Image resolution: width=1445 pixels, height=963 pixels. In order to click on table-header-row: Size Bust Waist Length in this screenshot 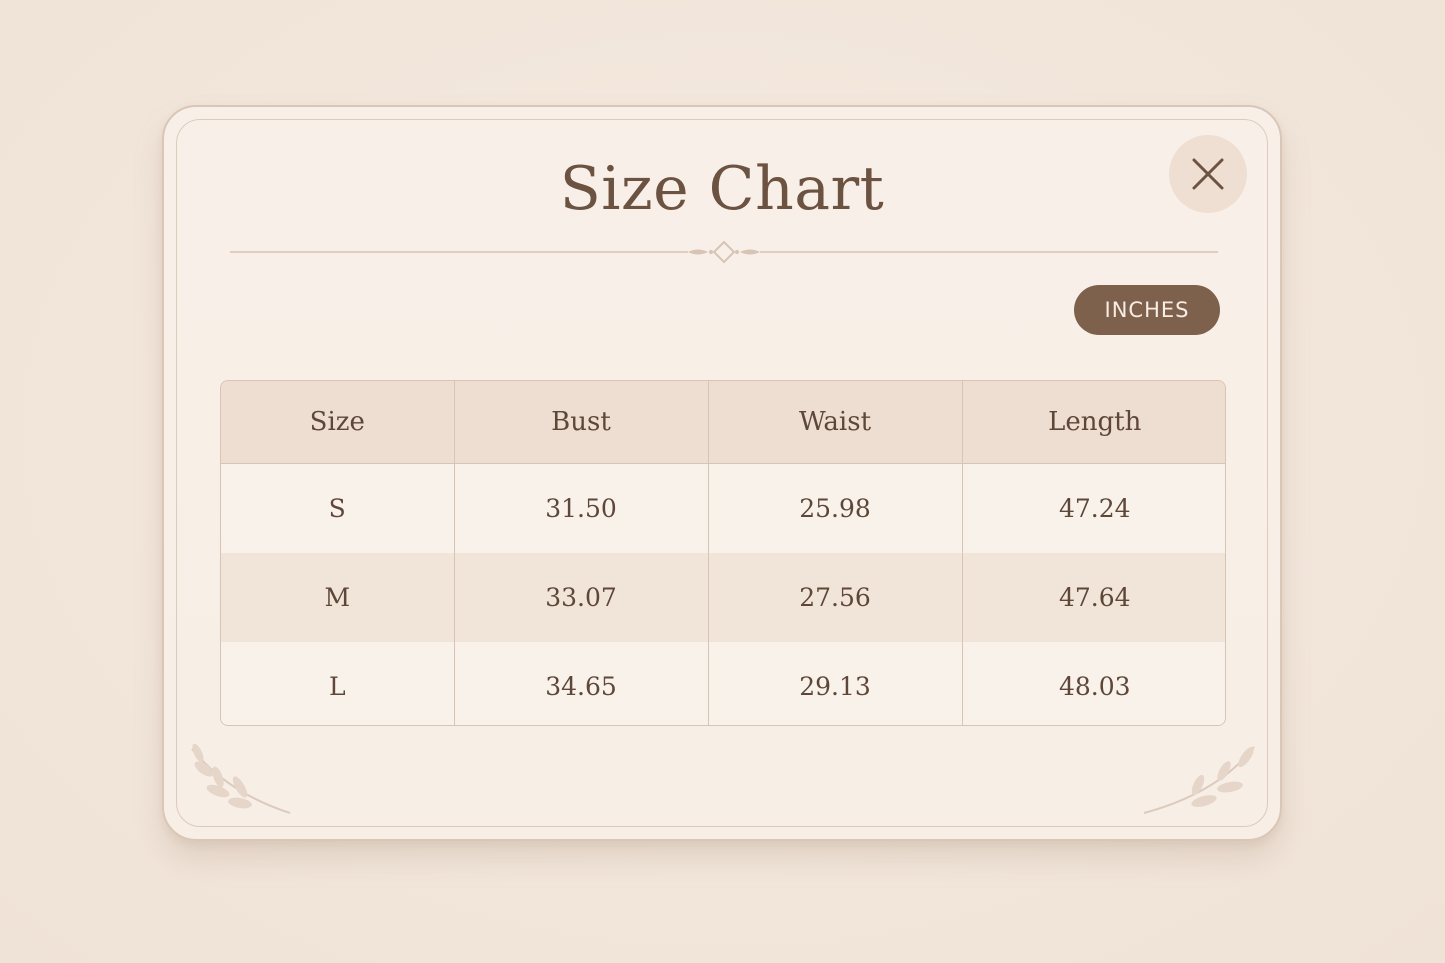, I will do `click(723, 422)`.